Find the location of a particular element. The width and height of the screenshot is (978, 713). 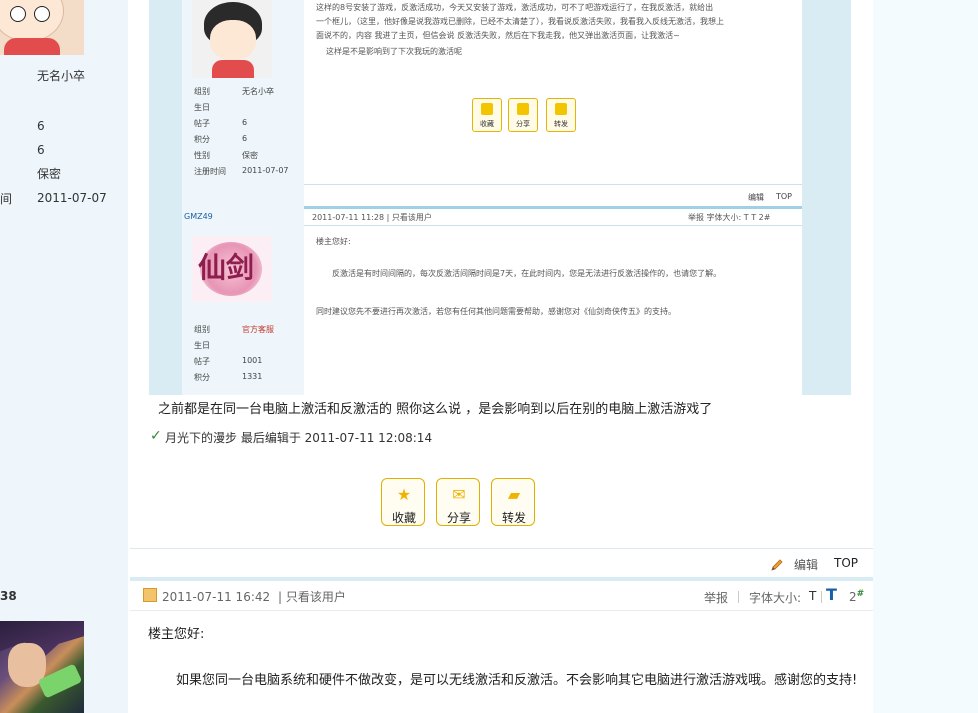

share-button: ✉ 分享 is located at coordinates (458, 502).